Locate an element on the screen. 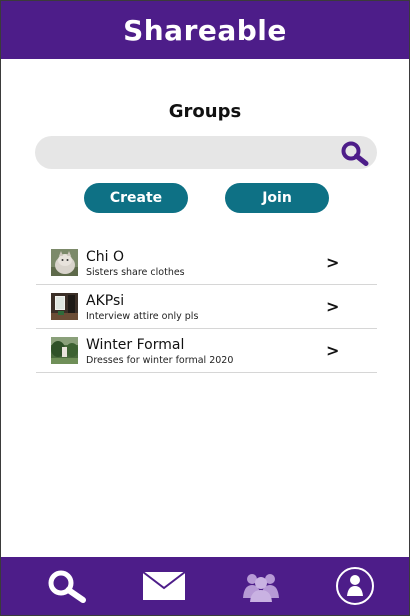 The image size is (410, 616). page-title: Groups is located at coordinates (205, 111).